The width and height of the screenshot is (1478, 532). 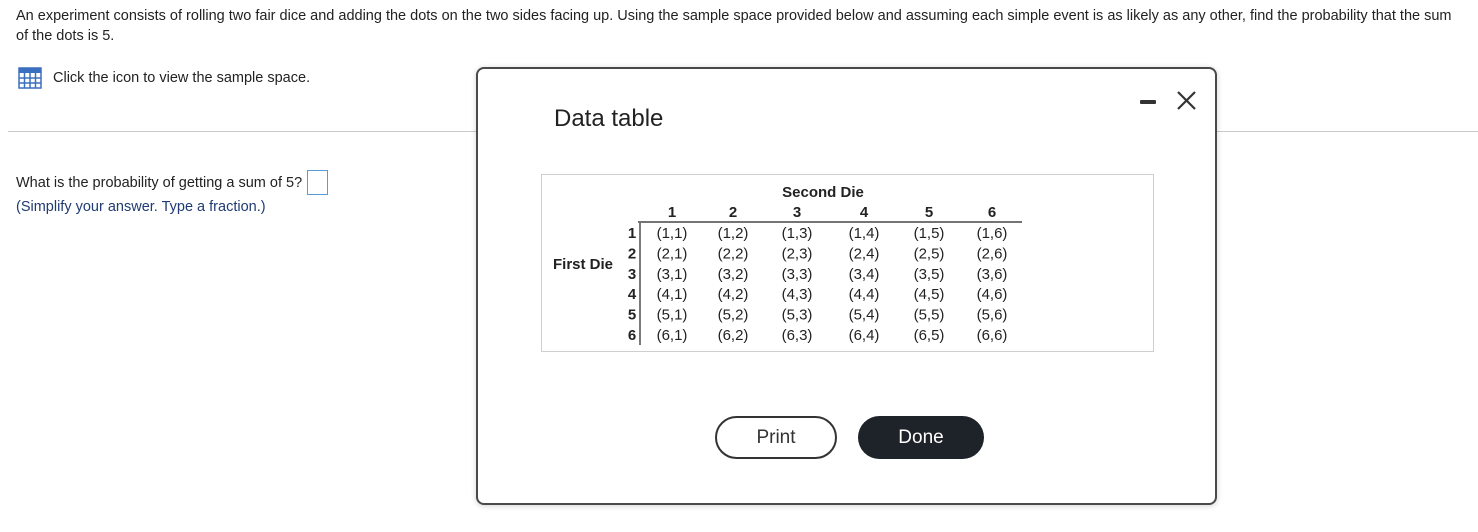 What do you see at coordinates (733, 253) in the screenshot?
I see `table-cell: (2,2)` at bounding box center [733, 253].